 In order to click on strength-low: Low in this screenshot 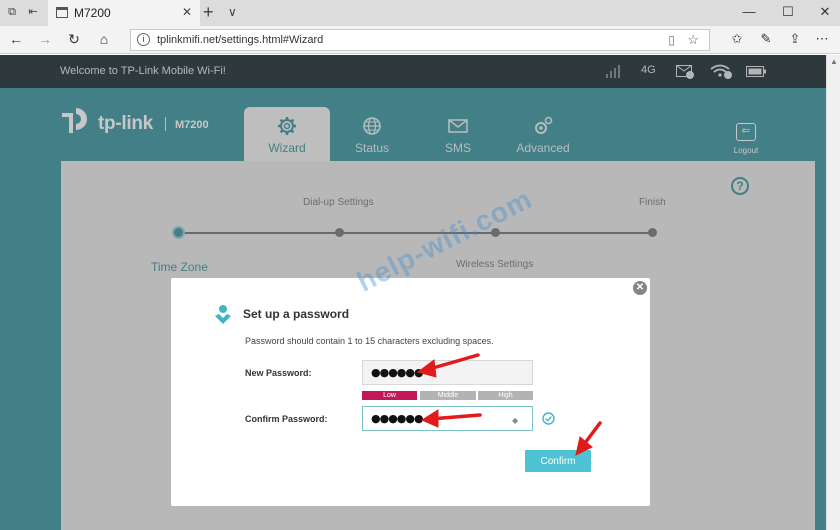, I will do `click(389, 395)`.